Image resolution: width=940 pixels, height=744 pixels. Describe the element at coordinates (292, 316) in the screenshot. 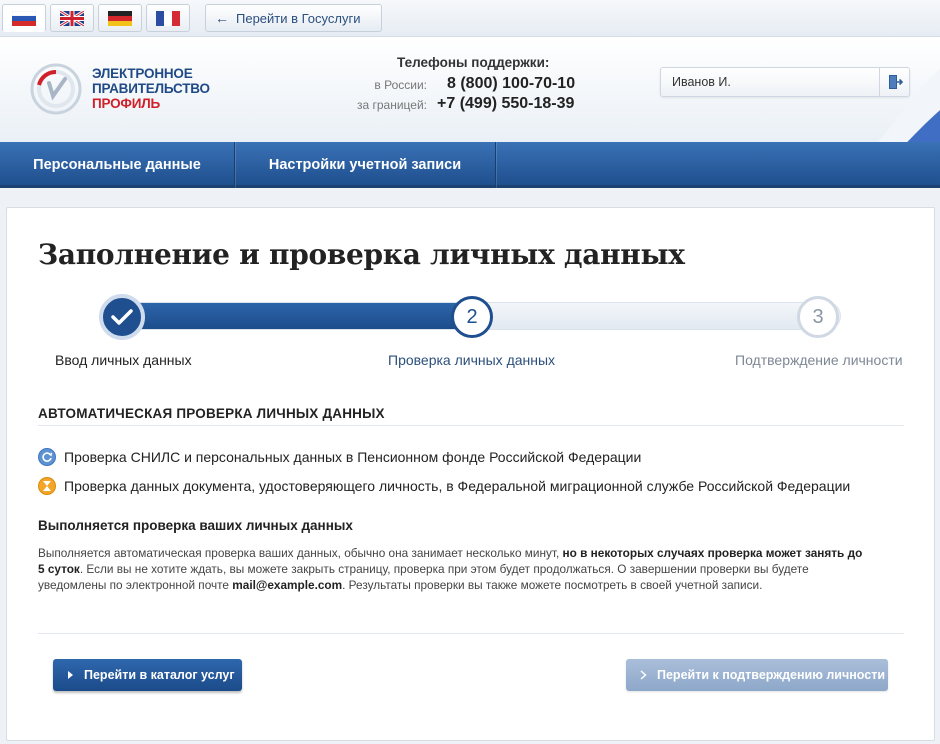

I see `progress-fill` at that location.